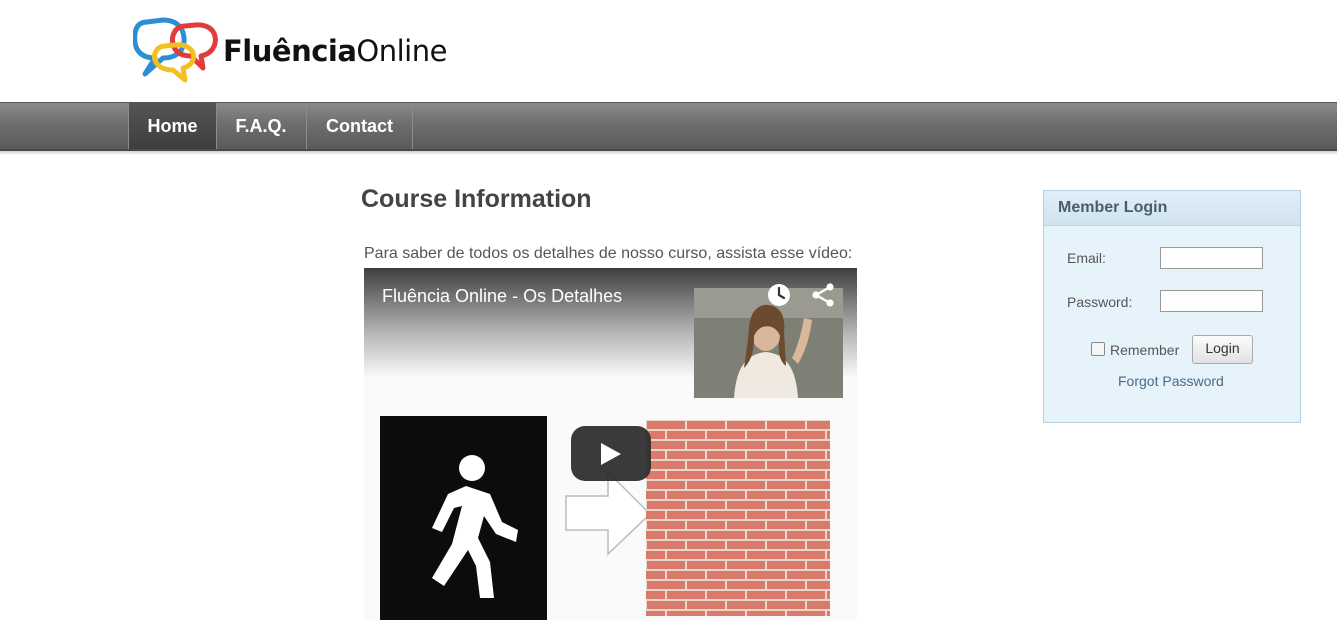 This screenshot has width=1337, height=620. What do you see at coordinates (779, 295) in the screenshot?
I see `clock-icon` at bounding box center [779, 295].